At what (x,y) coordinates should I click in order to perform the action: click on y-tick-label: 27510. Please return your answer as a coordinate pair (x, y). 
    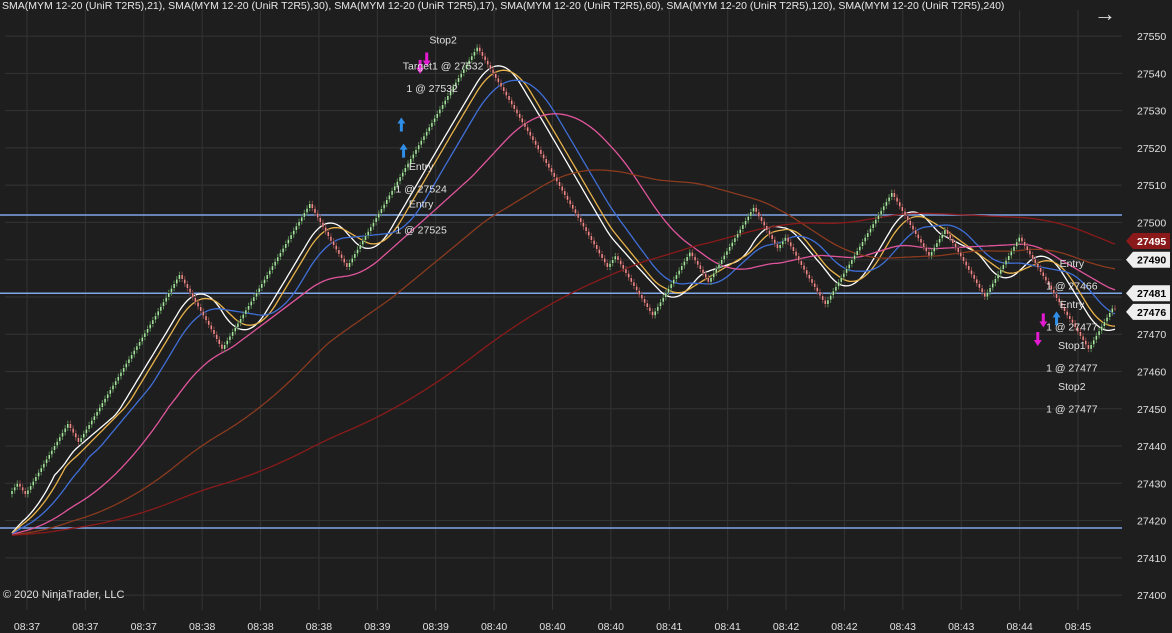
    Looking at the image, I should click on (1151, 186).